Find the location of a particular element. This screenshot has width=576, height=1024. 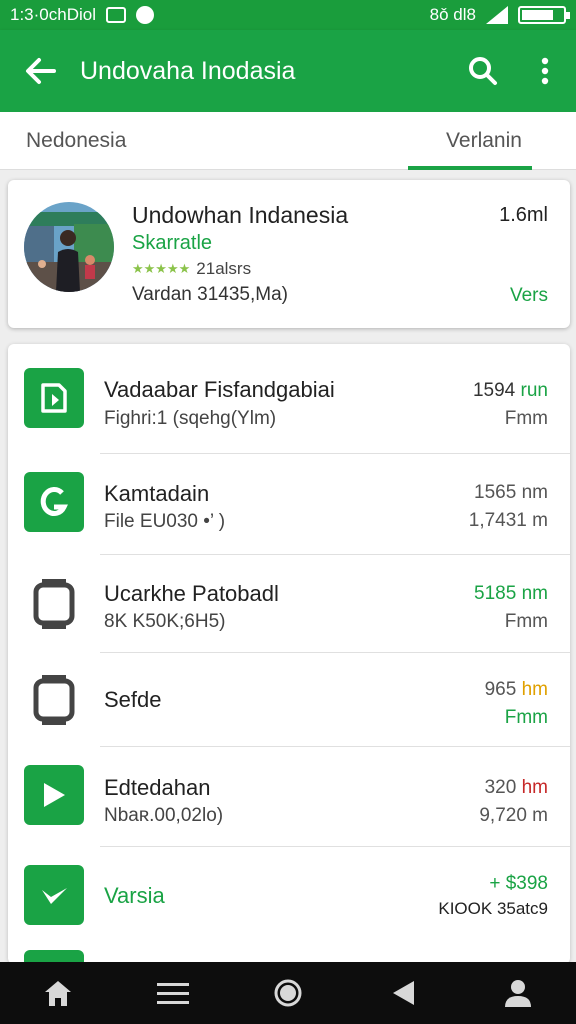

value-number: 320 is located at coordinates (503, 787).